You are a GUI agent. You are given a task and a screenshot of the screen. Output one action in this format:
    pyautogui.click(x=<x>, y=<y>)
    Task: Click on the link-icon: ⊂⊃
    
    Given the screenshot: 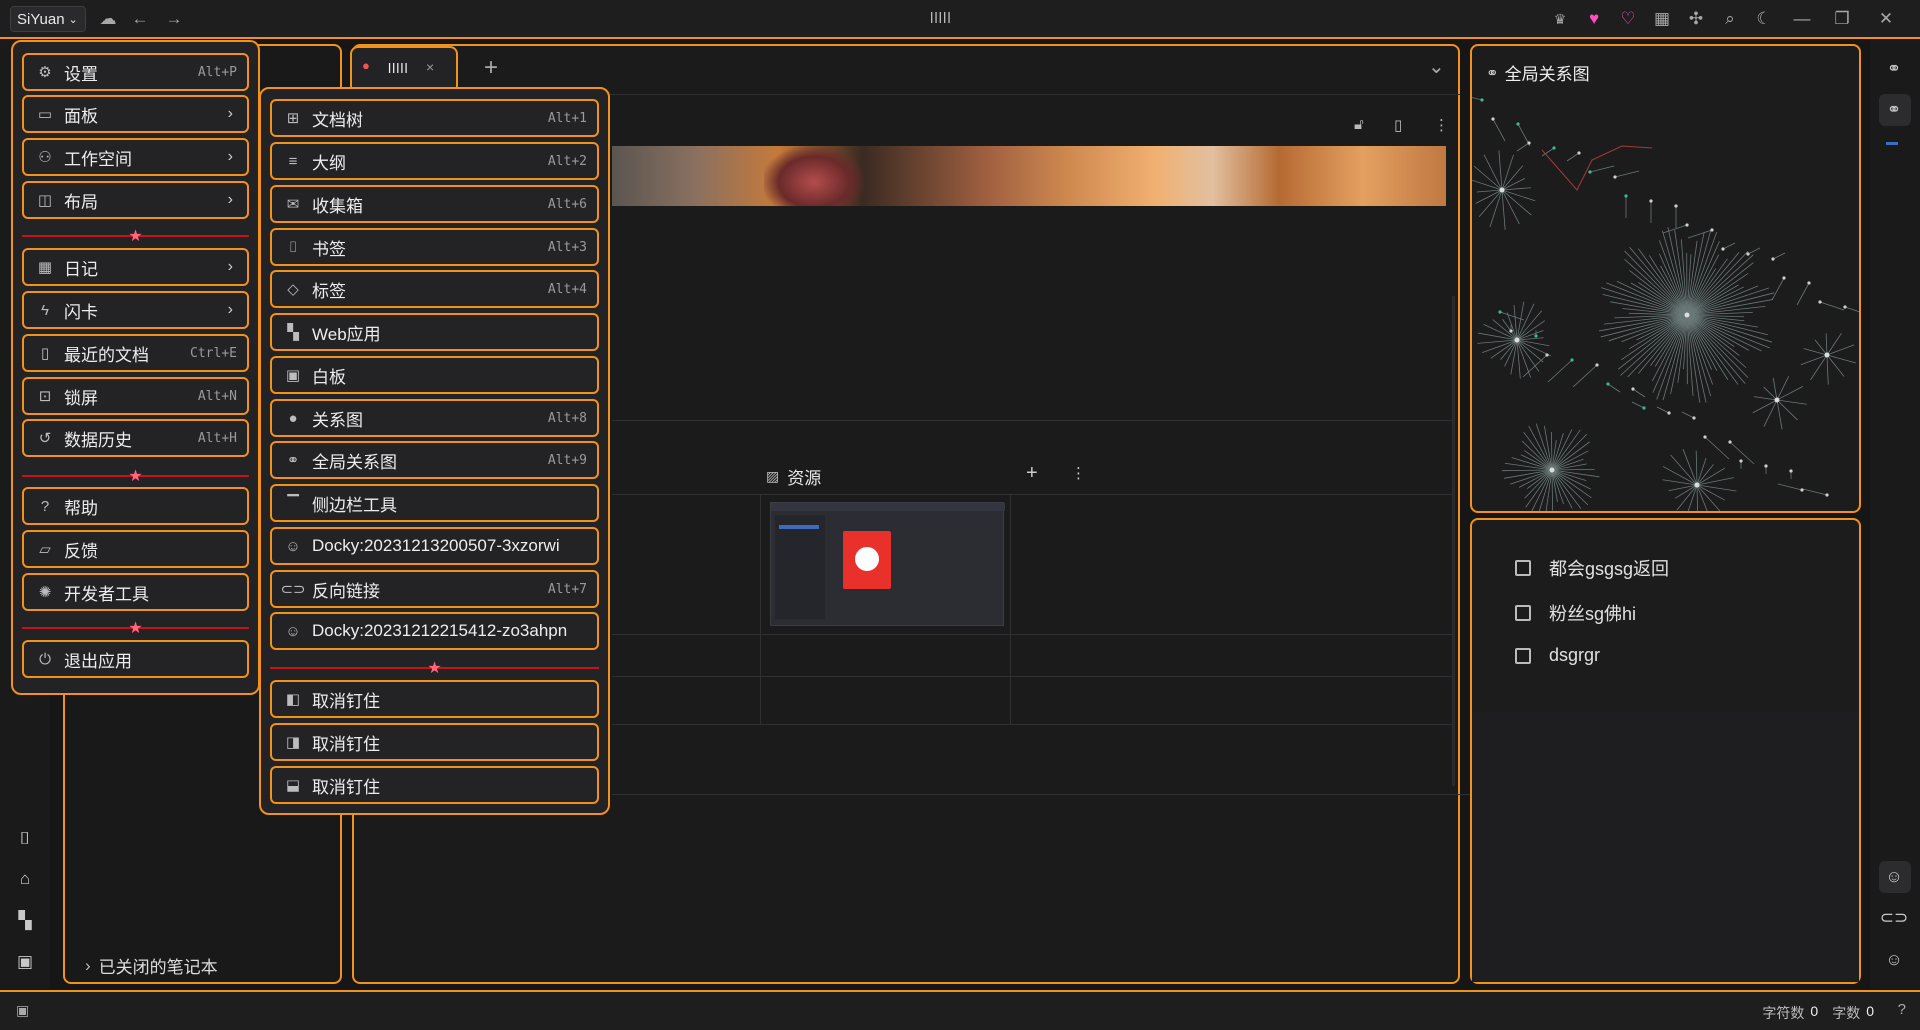 What is the action you would take?
    pyautogui.click(x=1894, y=918)
    